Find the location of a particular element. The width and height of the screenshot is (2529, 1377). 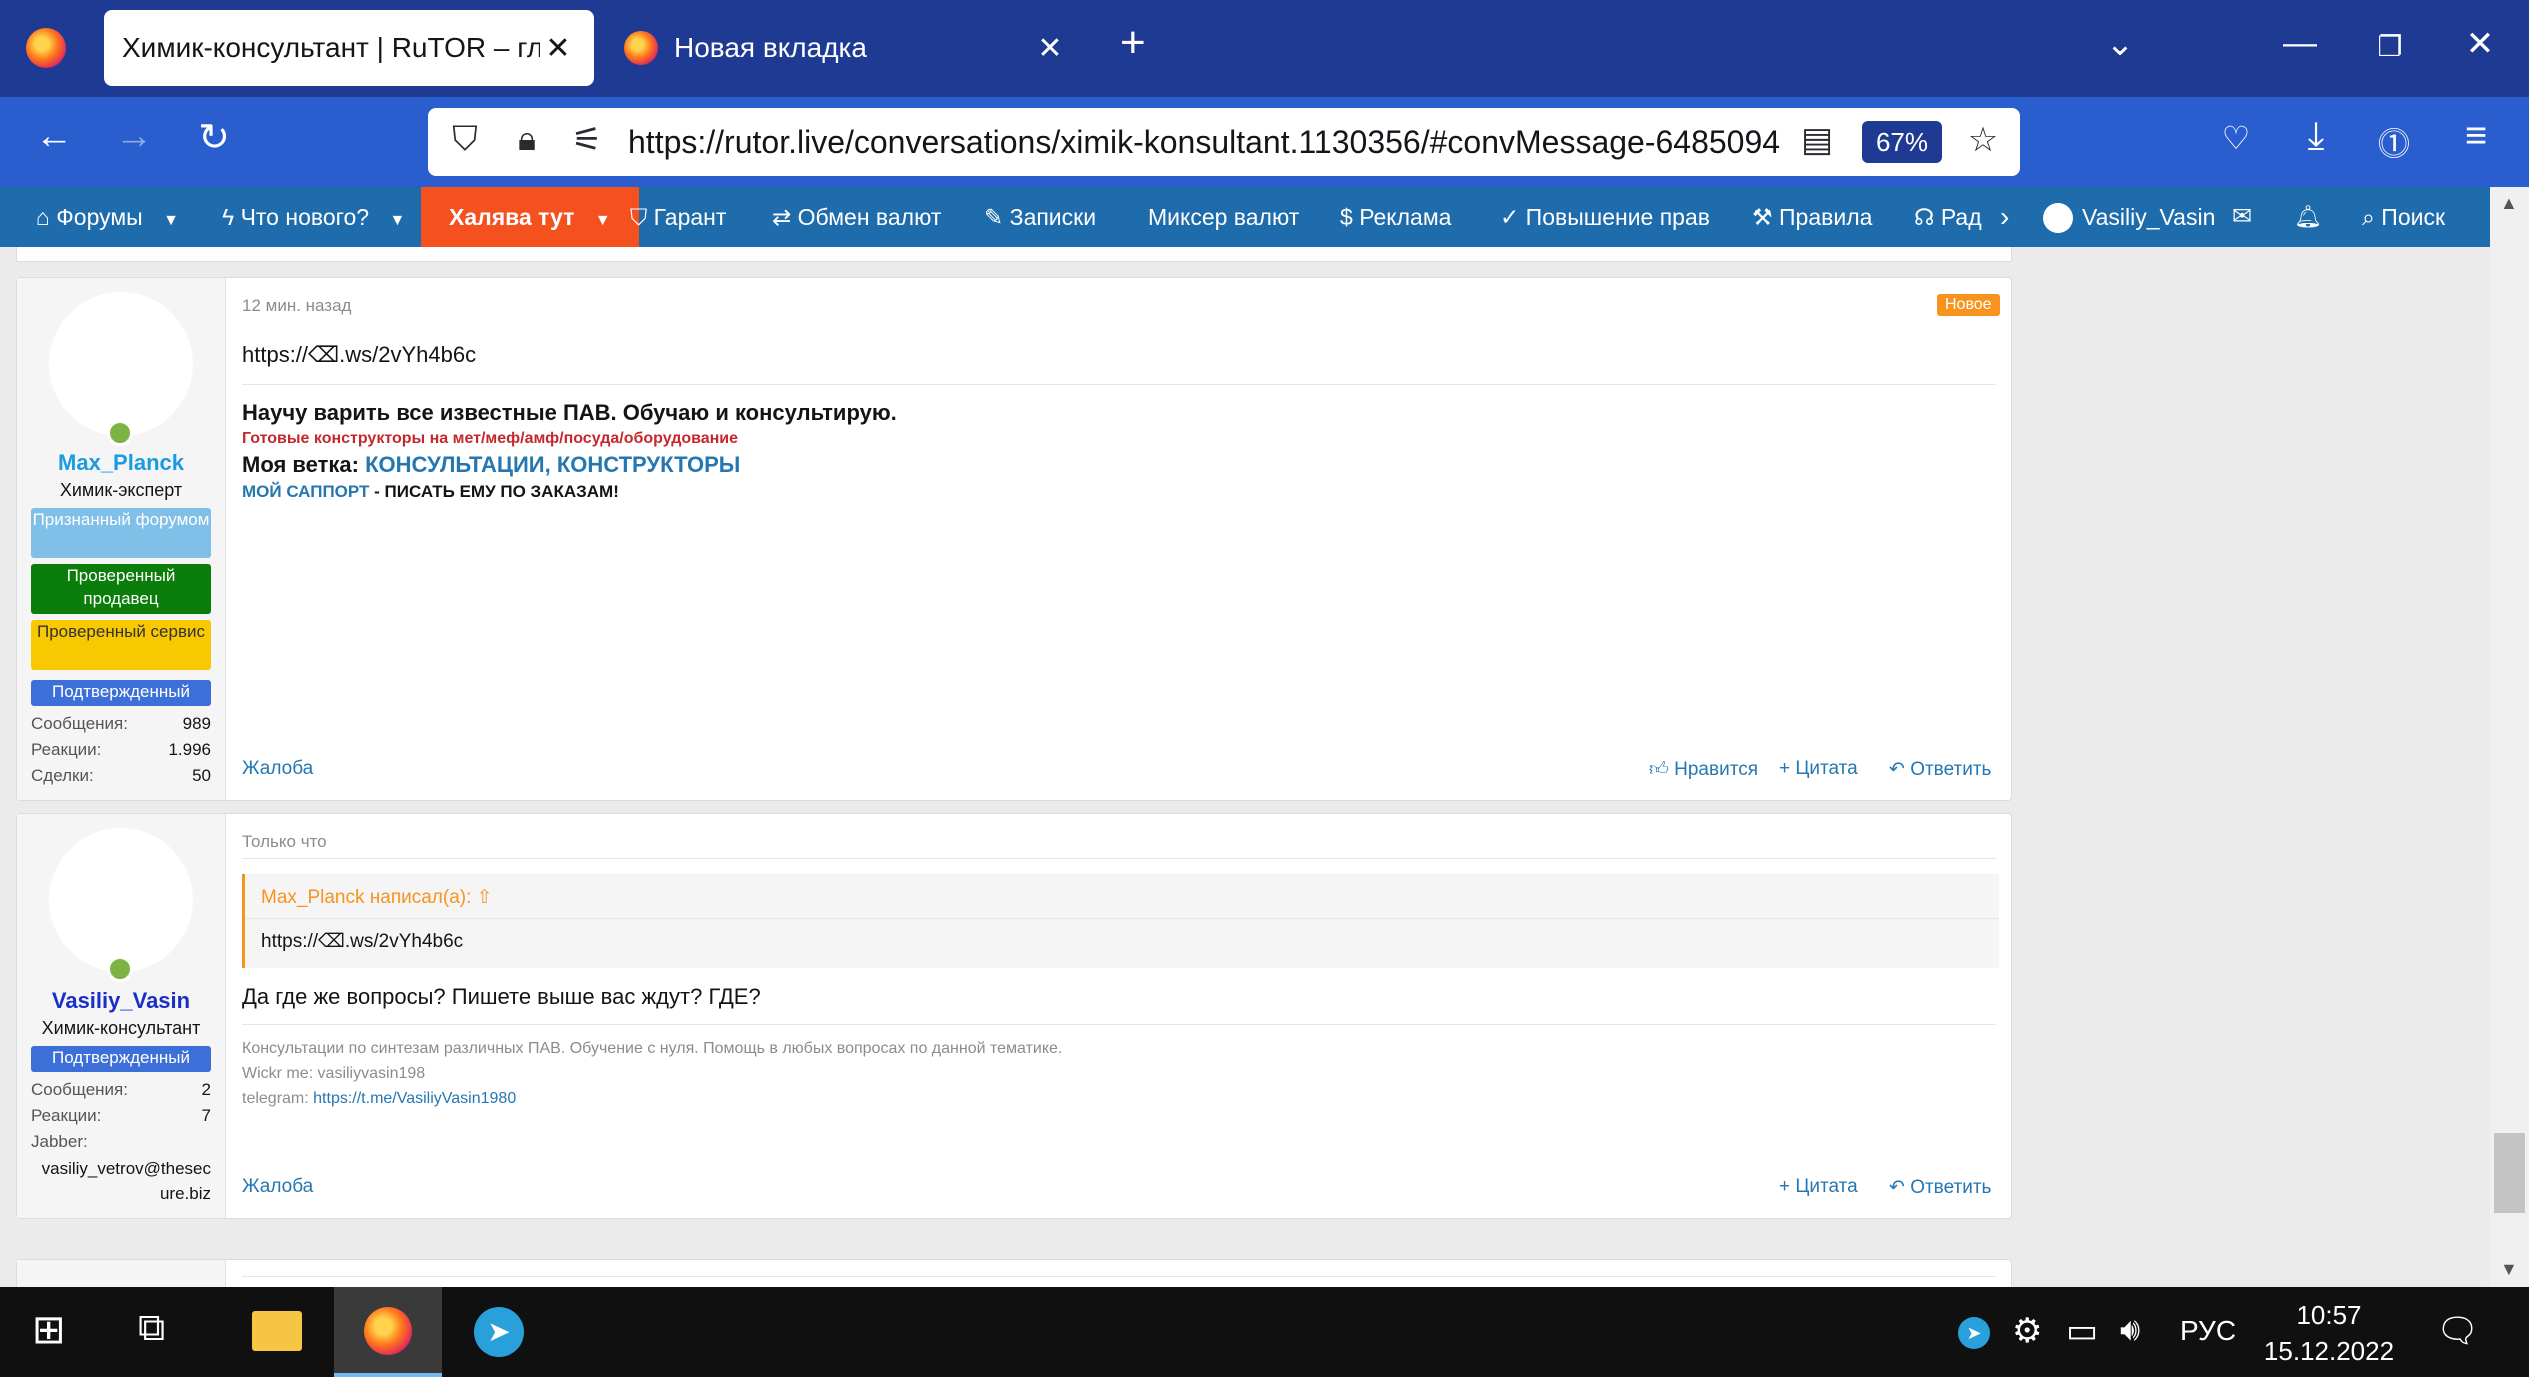

bookmark-star-icon: ☆ is located at coordinates (1983, 140).